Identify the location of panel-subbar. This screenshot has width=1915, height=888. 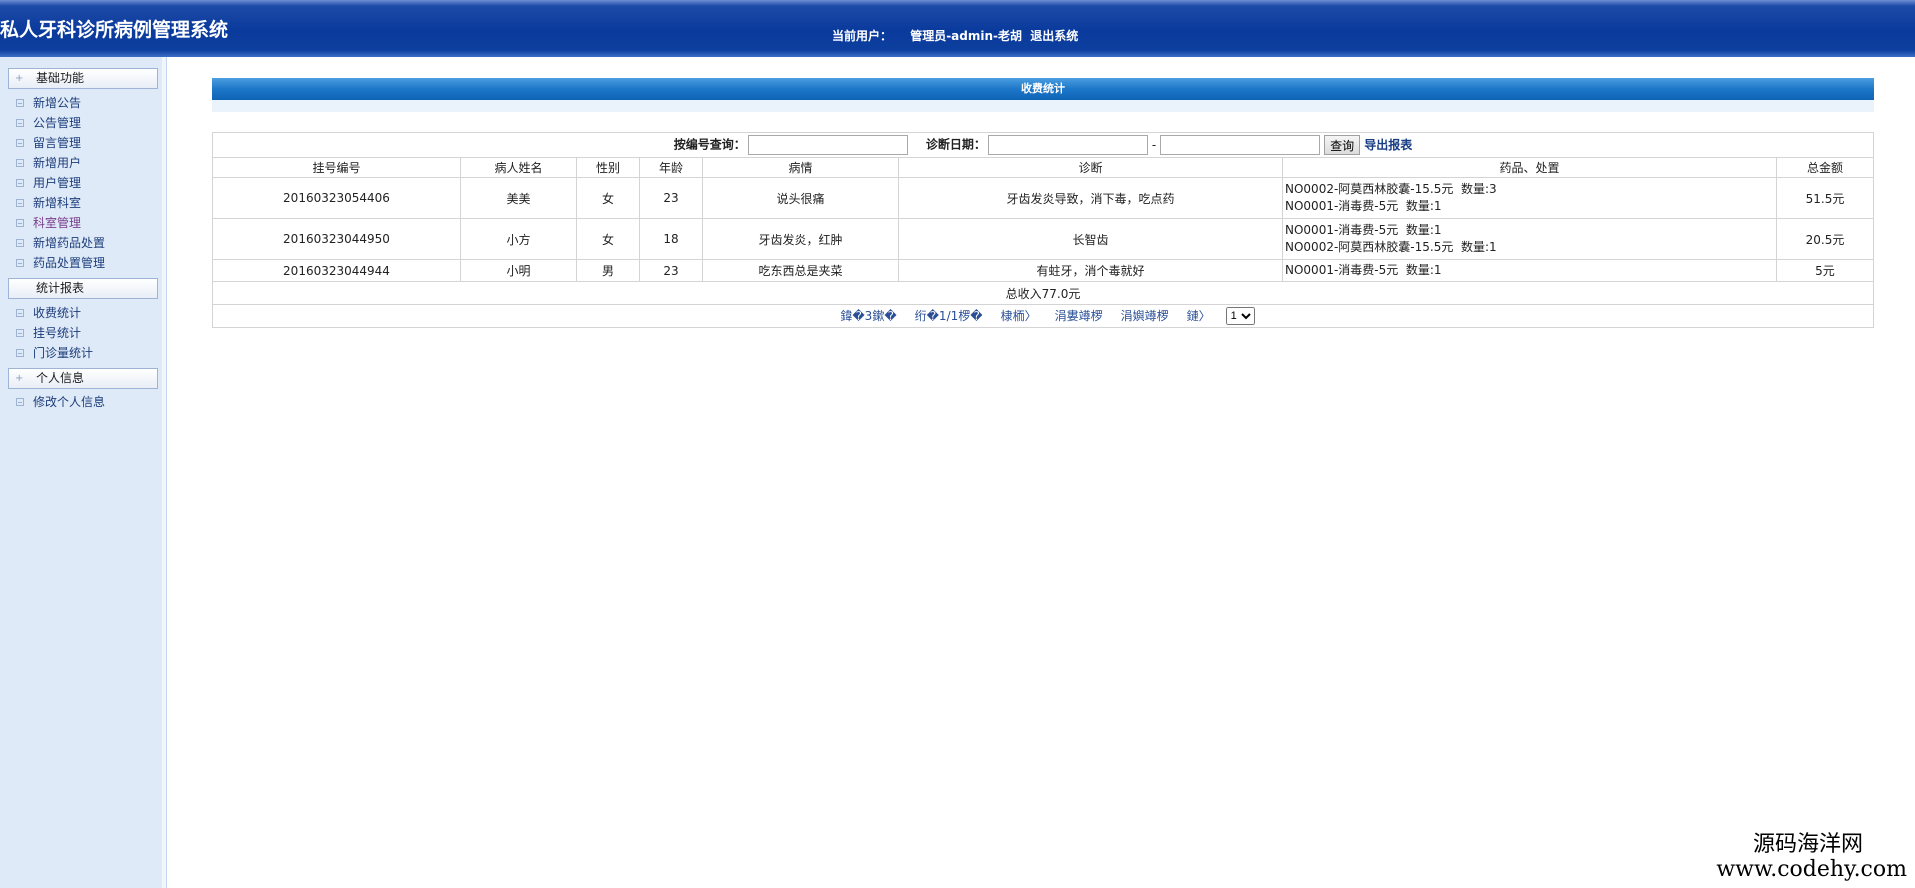
(1043, 106).